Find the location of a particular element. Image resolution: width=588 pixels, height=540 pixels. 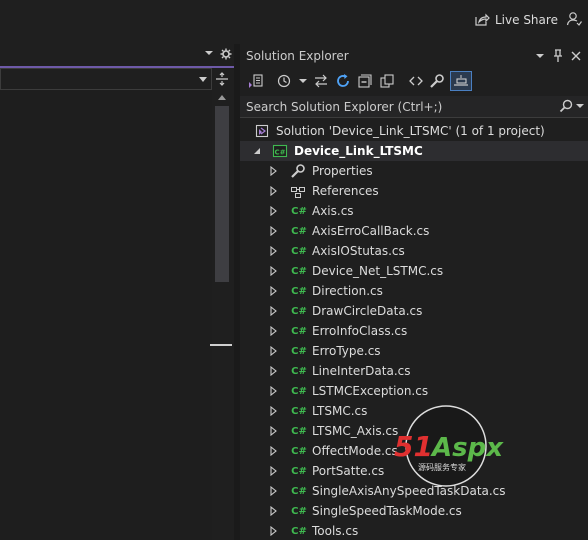

editor-tab-strip is located at coordinates (117, 55).